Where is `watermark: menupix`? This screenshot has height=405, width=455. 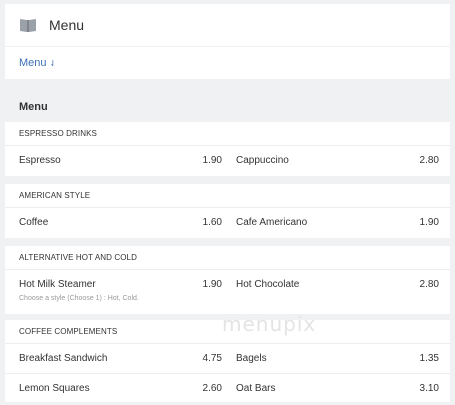
watermark: menupix is located at coordinates (269, 324).